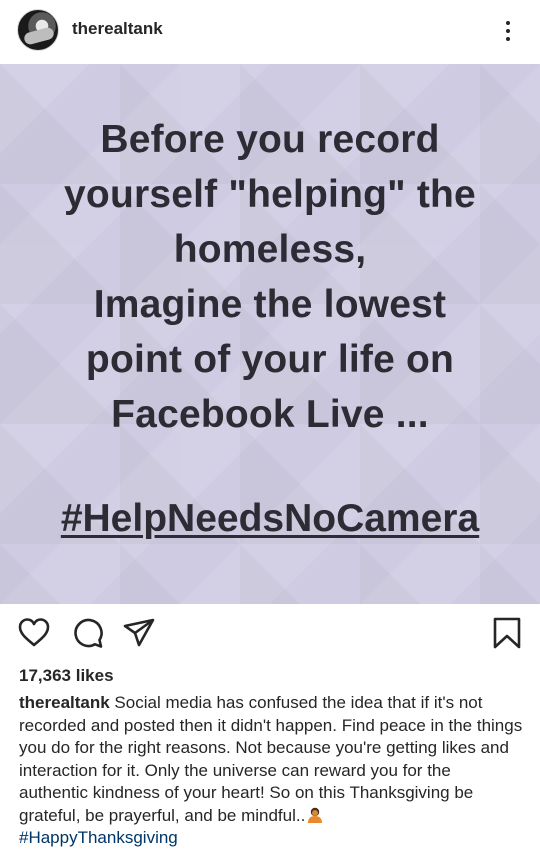  What do you see at coordinates (270, 32) in the screenshot?
I see `post-header: therealtank` at bounding box center [270, 32].